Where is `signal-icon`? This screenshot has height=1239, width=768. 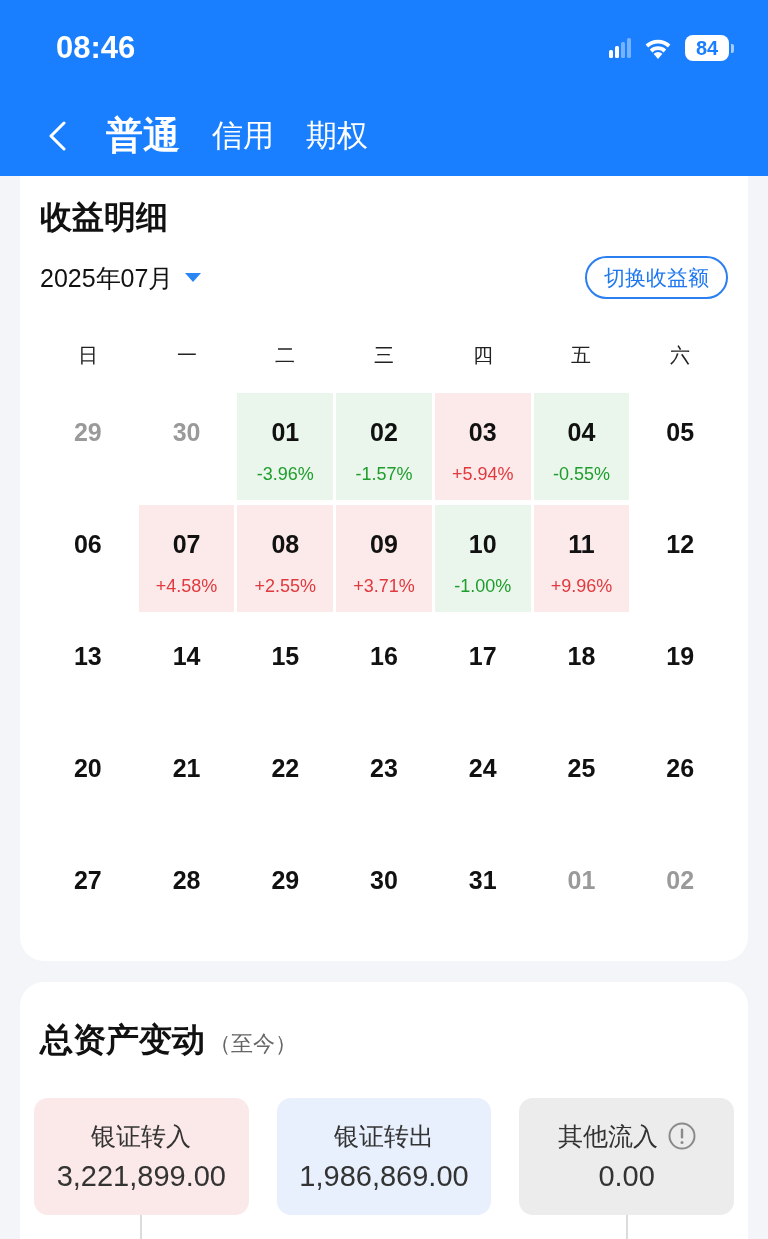
signal-icon is located at coordinates (620, 48).